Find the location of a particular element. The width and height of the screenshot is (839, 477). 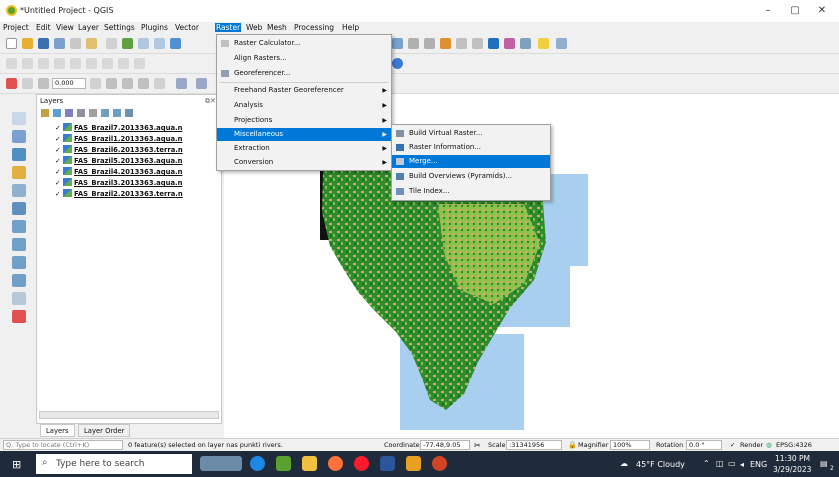

statistics-icon is located at coordinates (509, 43).